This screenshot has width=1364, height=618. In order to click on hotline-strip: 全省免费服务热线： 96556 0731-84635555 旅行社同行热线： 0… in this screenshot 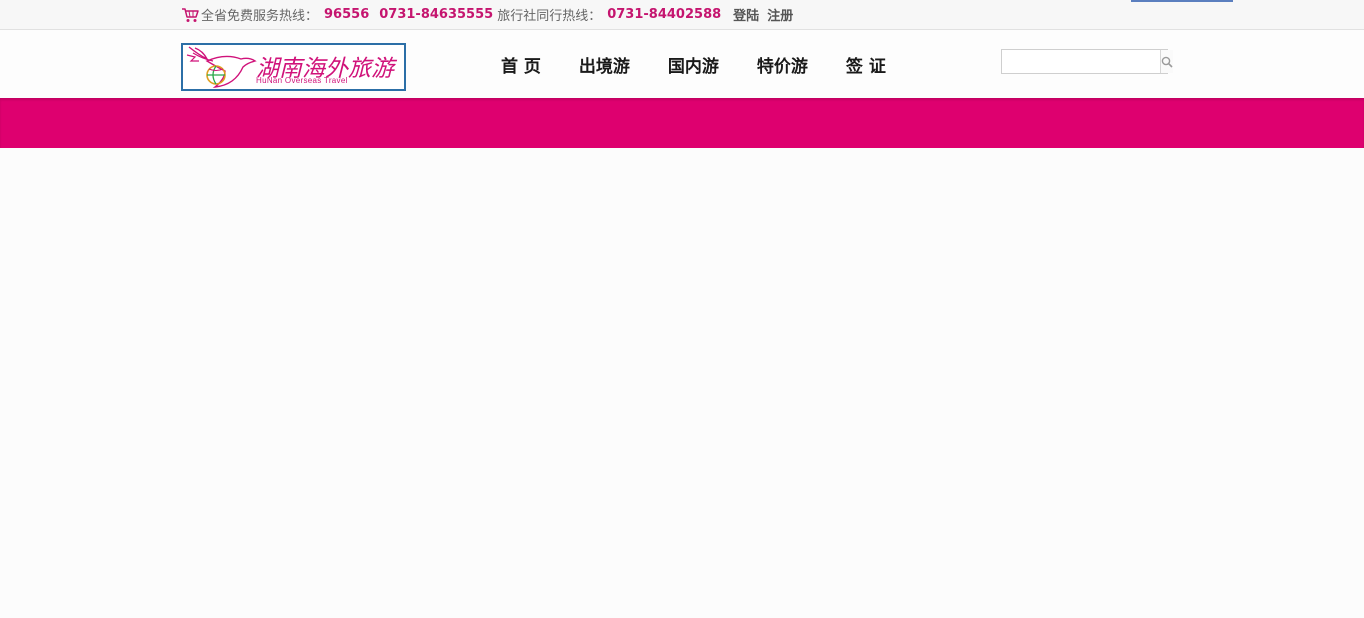, I will do `click(487, 14)`.